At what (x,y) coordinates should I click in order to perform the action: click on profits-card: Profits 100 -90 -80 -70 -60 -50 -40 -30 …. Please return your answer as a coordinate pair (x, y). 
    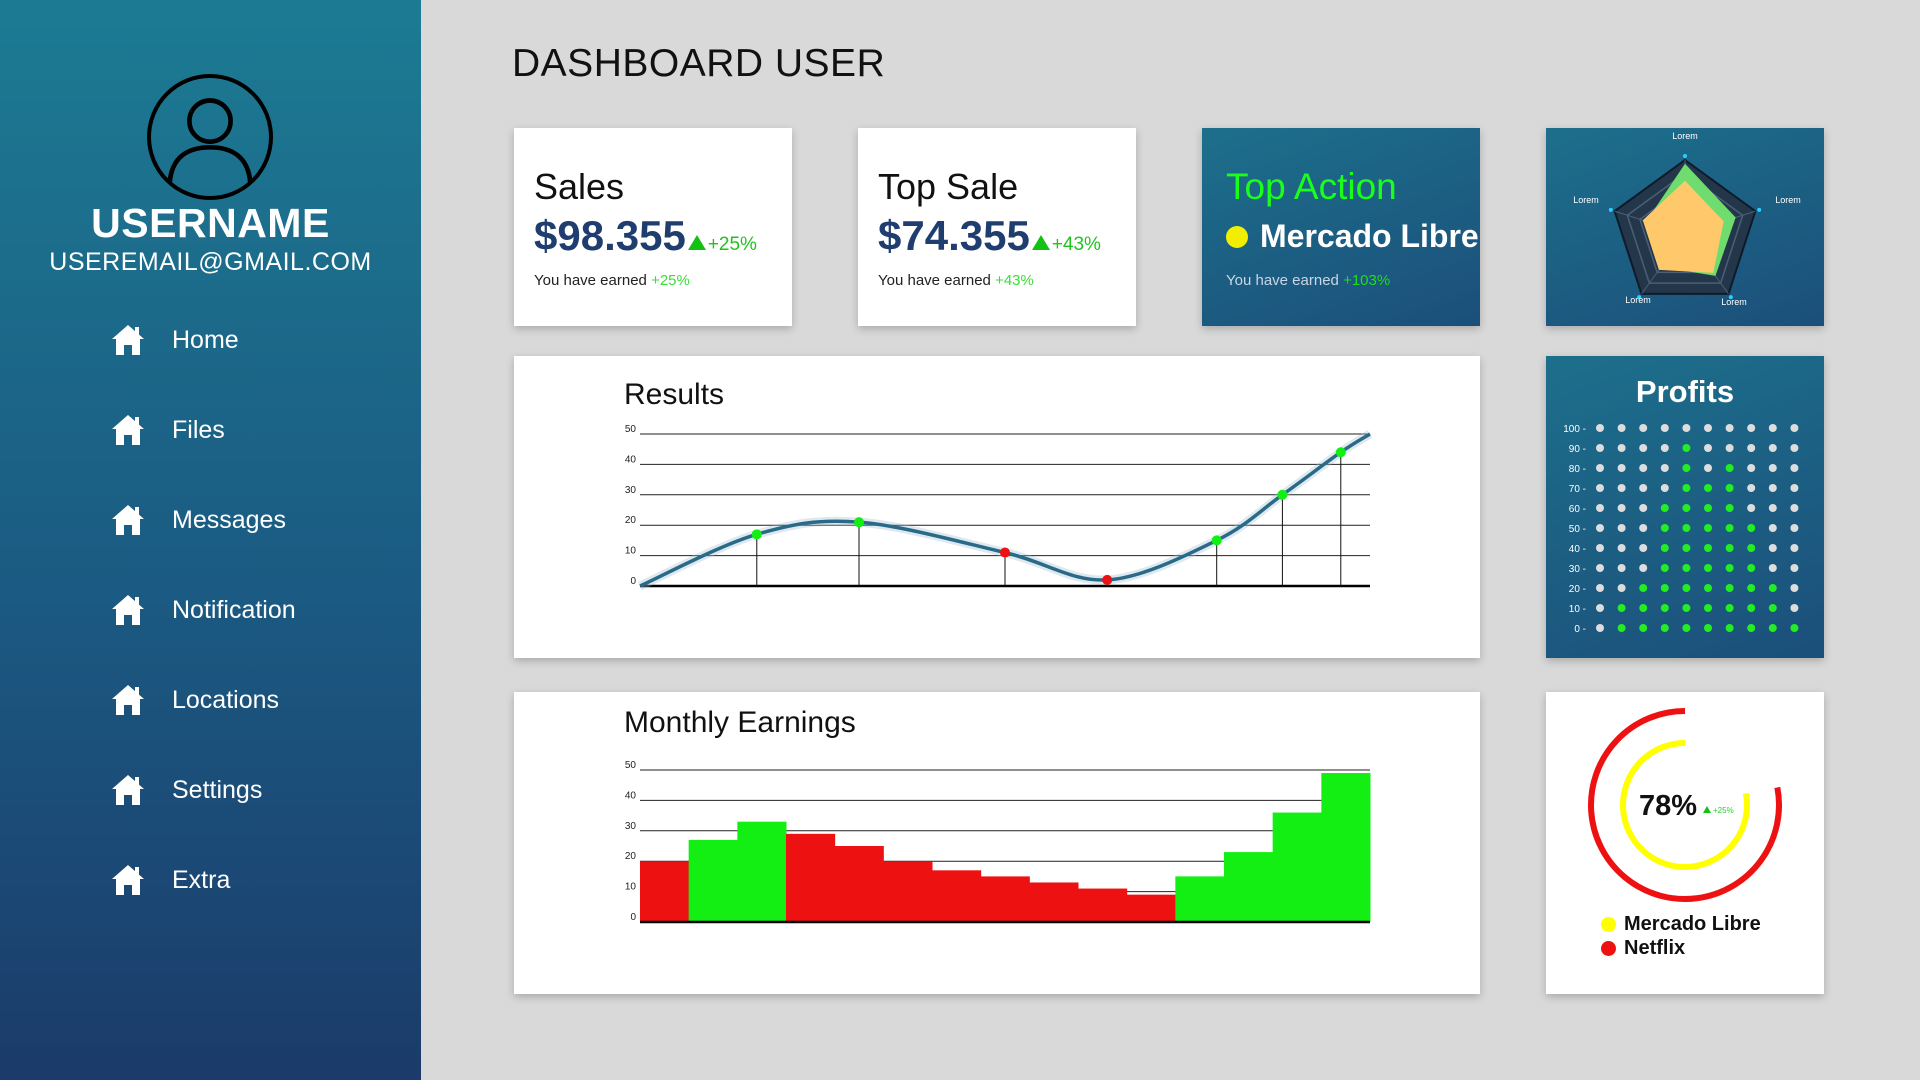
    Looking at the image, I should click on (1685, 507).